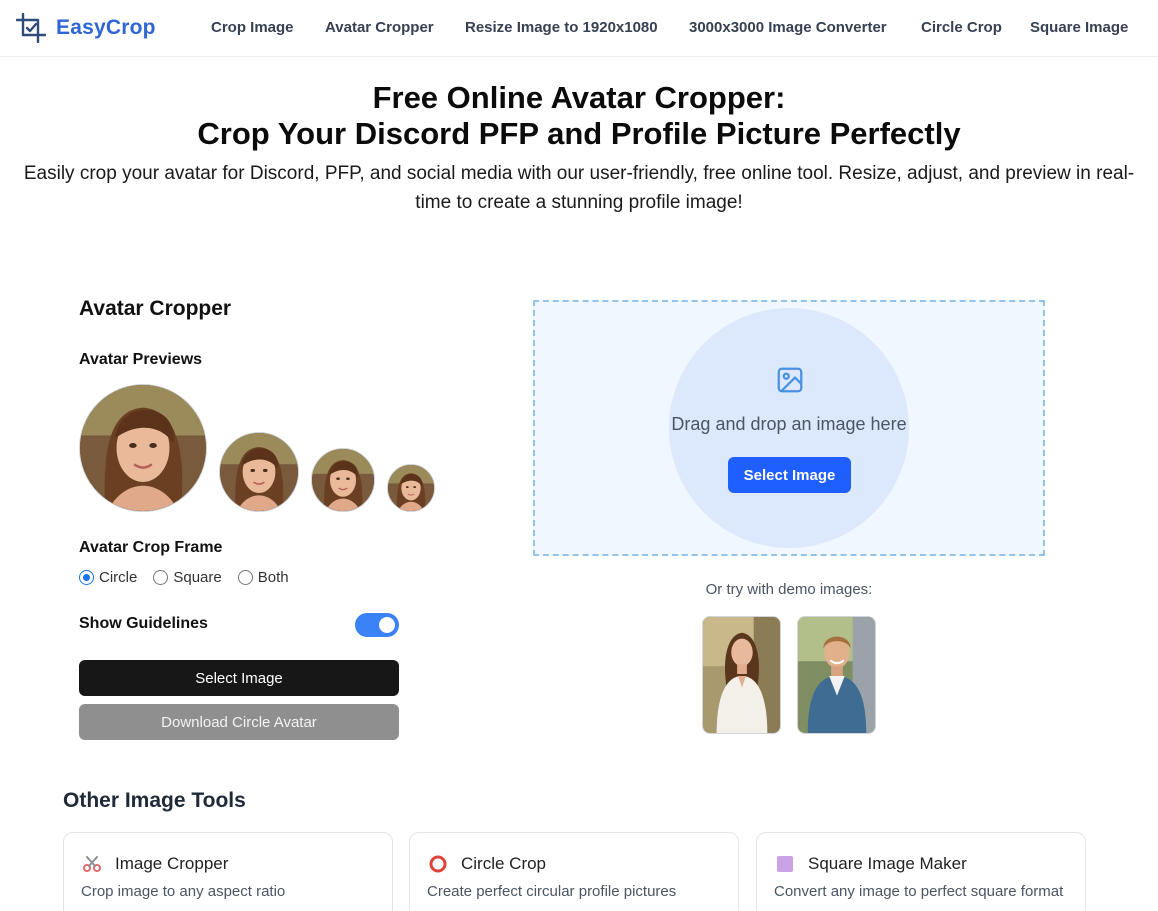  Describe the element at coordinates (252, 27) in the screenshot. I see `nav-crop-image: Crop Image` at that location.